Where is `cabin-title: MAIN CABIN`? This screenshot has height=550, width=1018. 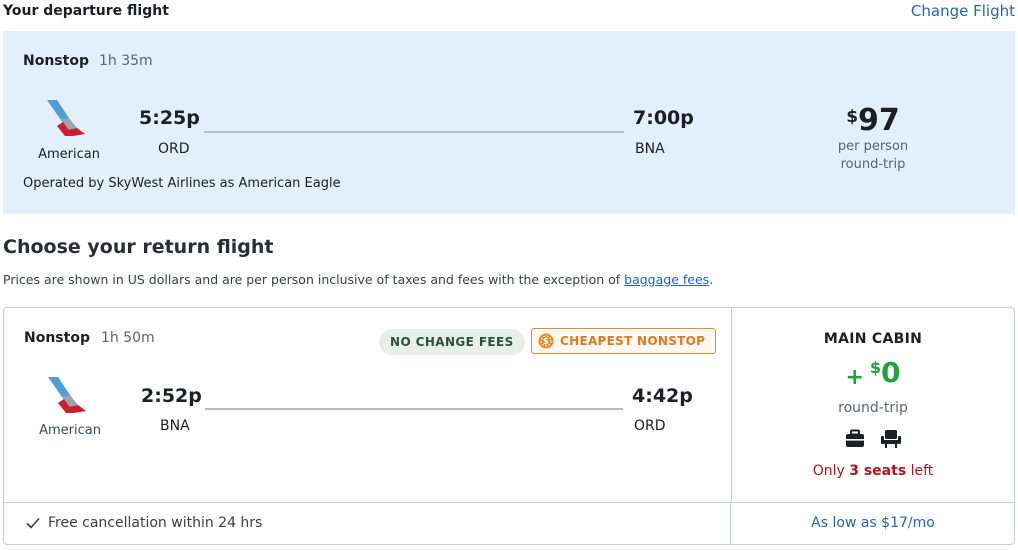
cabin-title: MAIN CABIN is located at coordinates (873, 339).